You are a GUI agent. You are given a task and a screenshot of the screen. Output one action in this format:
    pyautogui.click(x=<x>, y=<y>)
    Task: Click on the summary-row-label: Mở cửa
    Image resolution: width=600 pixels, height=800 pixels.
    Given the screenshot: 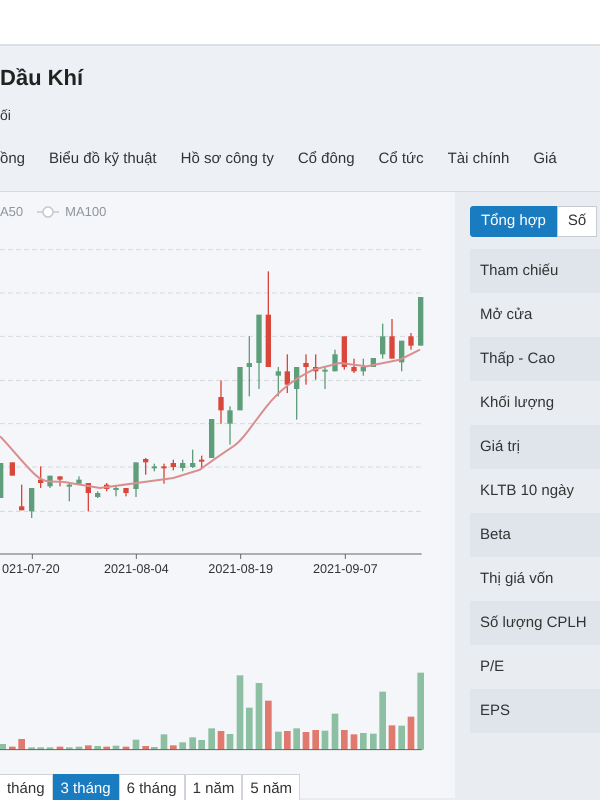 What is the action you would take?
    pyautogui.click(x=506, y=314)
    